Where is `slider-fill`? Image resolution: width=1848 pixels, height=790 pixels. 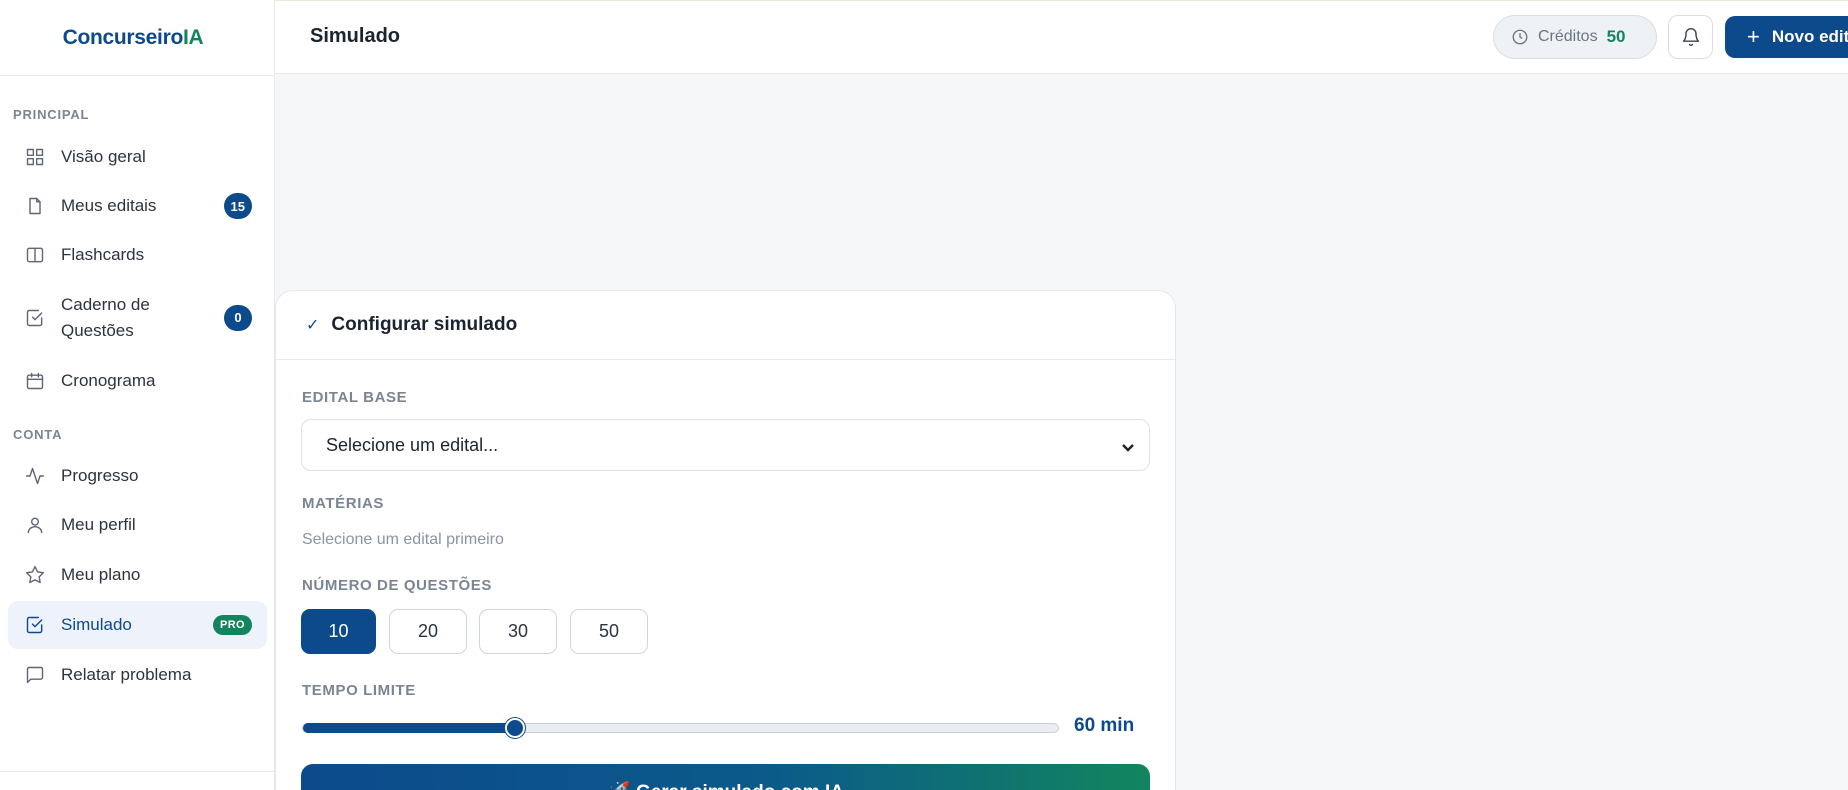
slider-fill is located at coordinates (409, 728).